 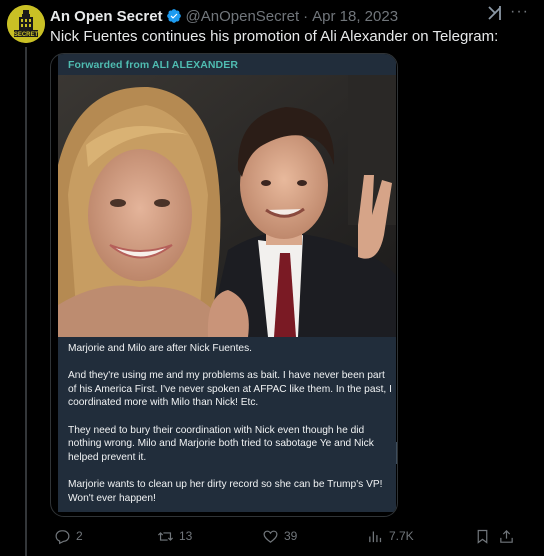 I want to click on reply-button: 2, so click(x=68, y=536).